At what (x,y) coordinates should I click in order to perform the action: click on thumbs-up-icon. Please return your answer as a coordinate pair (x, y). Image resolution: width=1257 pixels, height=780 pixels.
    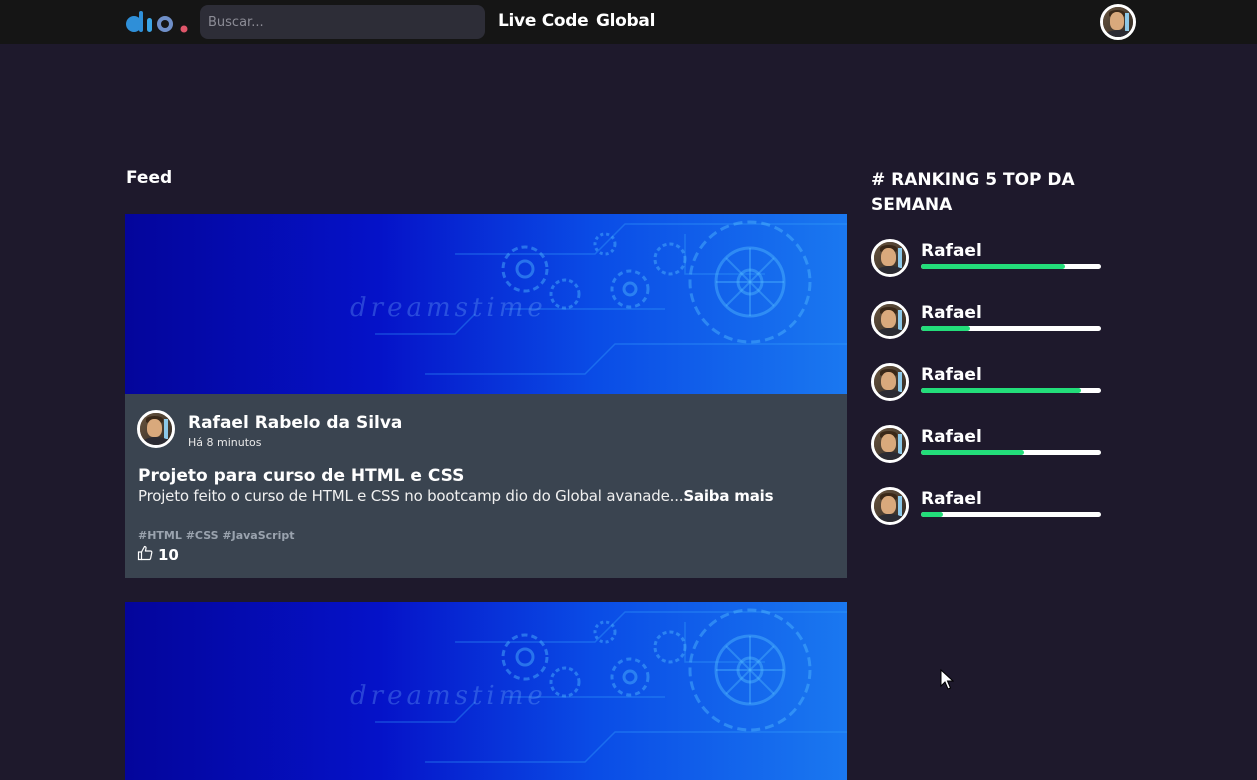
    Looking at the image, I should click on (145, 553).